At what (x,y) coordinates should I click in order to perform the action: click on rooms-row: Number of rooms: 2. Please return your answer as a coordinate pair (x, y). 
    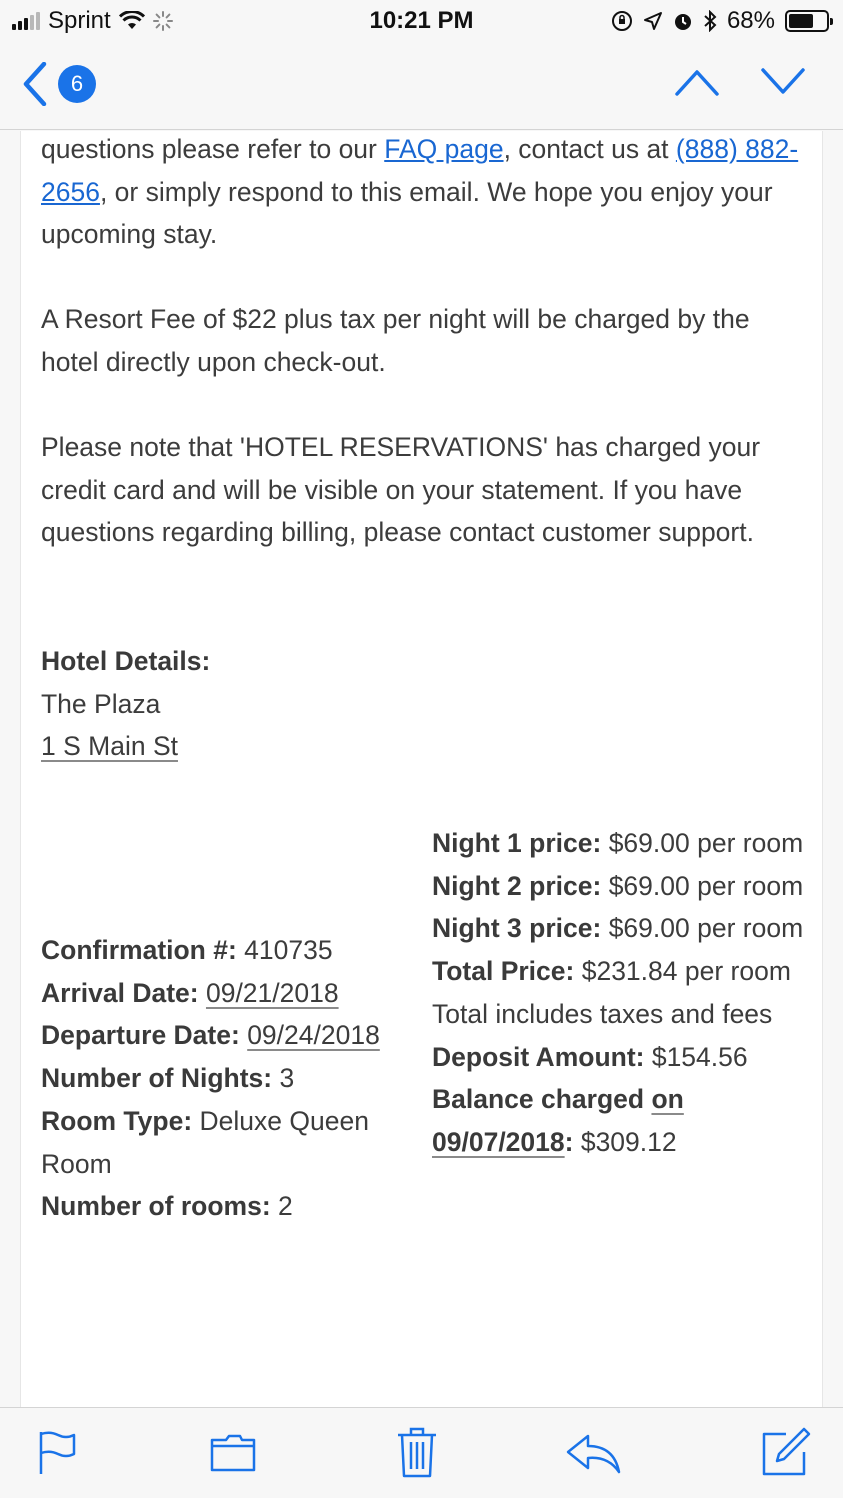
    Looking at the image, I should click on (227, 1206).